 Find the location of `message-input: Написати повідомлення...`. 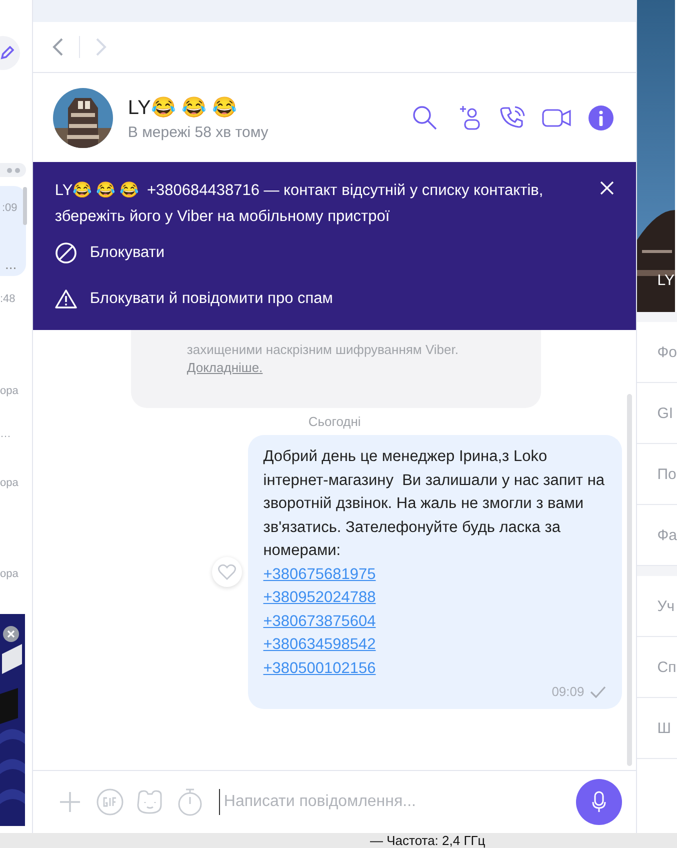

message-input: Написати повідомлення... is located at coordinates (392, 802).